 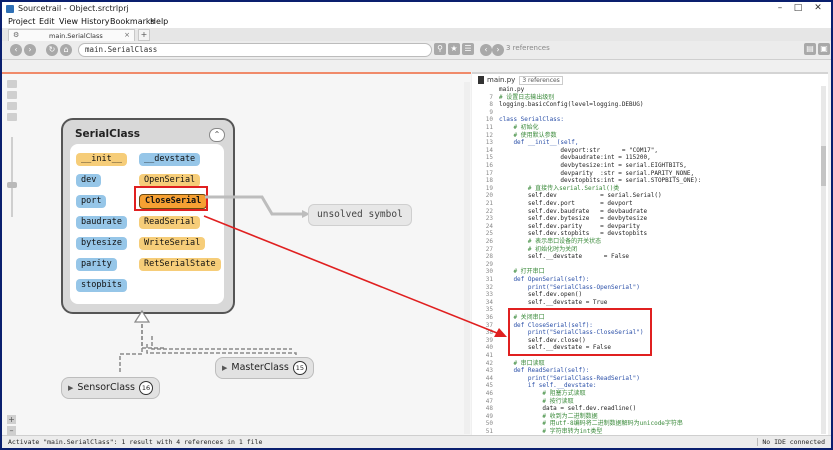 I want to click on code-text: self.__devstate = True, so click(x=553, y=302).